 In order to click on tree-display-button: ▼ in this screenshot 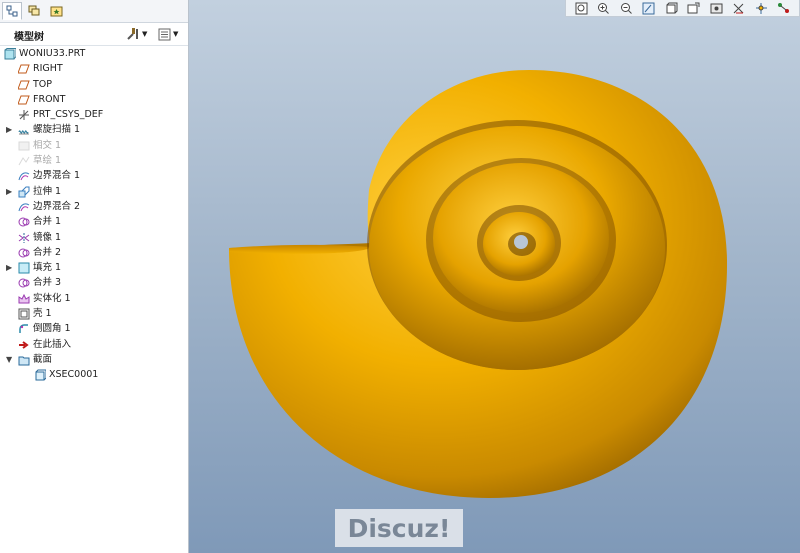, I will do `click(168, 34)`.